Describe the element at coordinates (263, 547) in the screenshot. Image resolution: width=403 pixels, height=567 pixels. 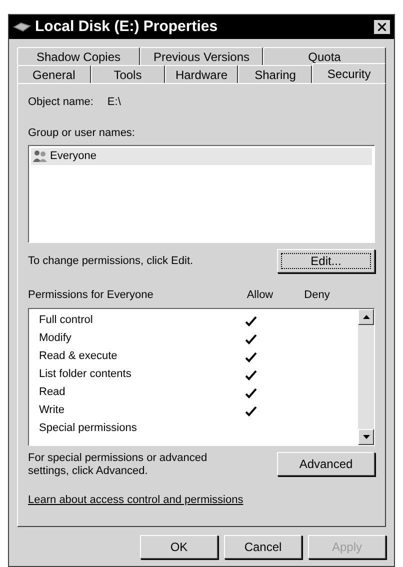
I see `dialog-button: Cancel` at that location.